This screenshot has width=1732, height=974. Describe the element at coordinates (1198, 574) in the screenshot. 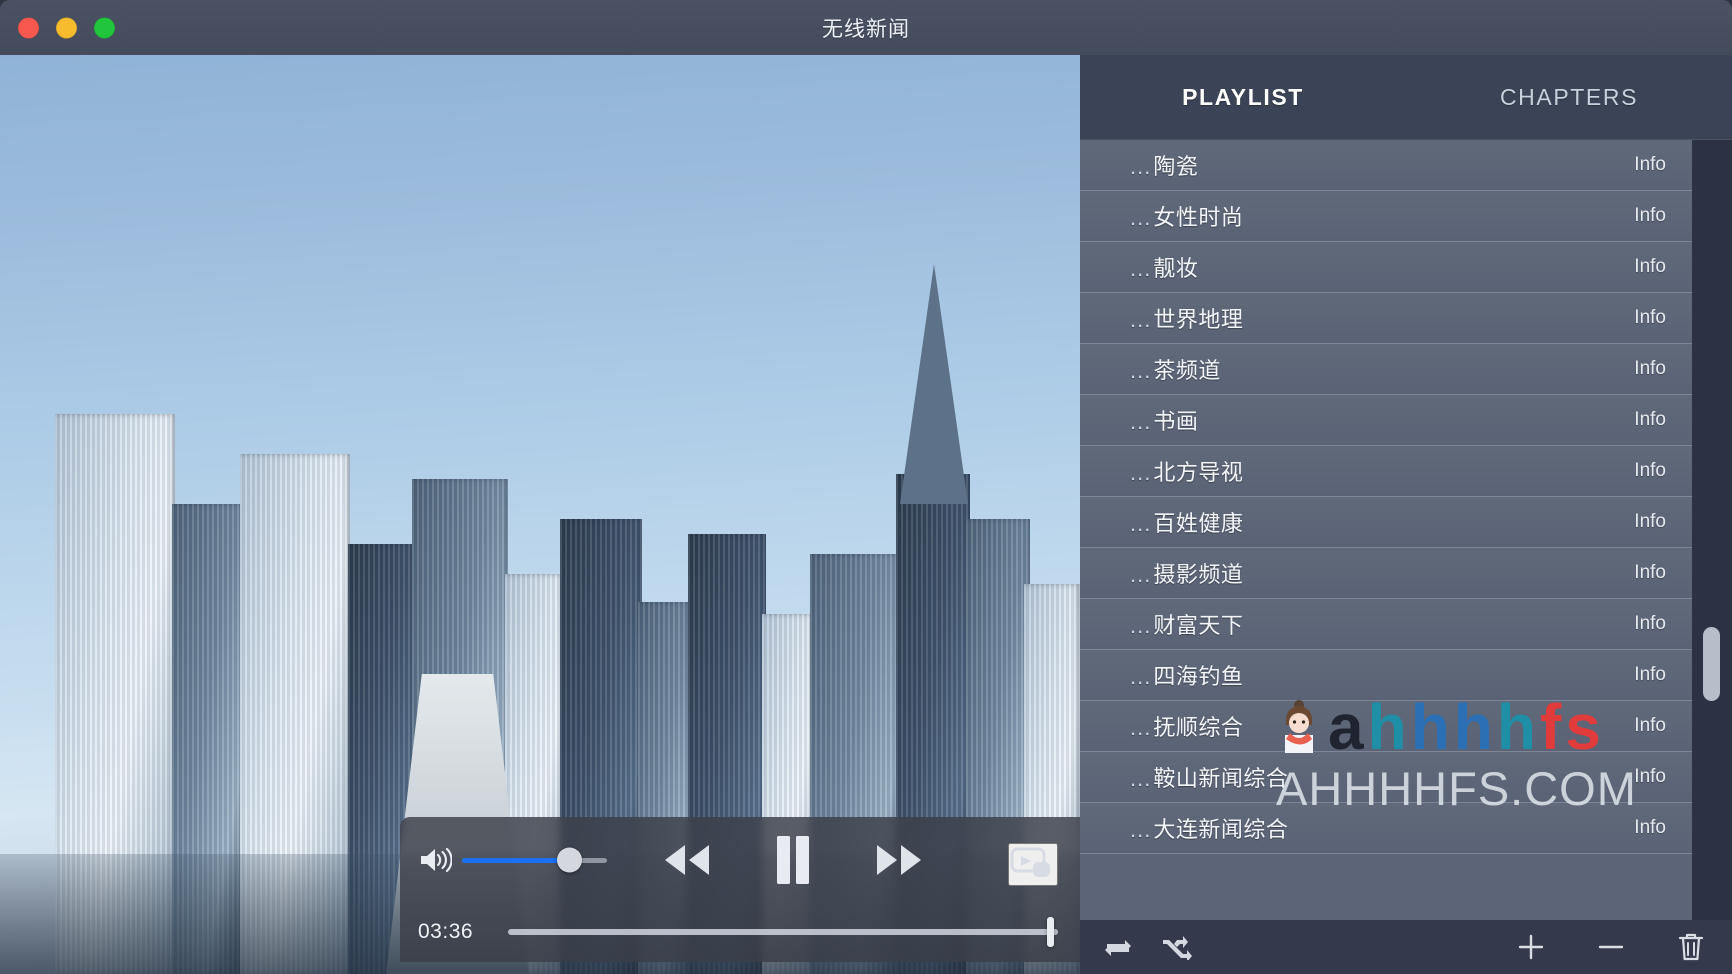

I see `playlist-row-name: 摄影频道` at that location.